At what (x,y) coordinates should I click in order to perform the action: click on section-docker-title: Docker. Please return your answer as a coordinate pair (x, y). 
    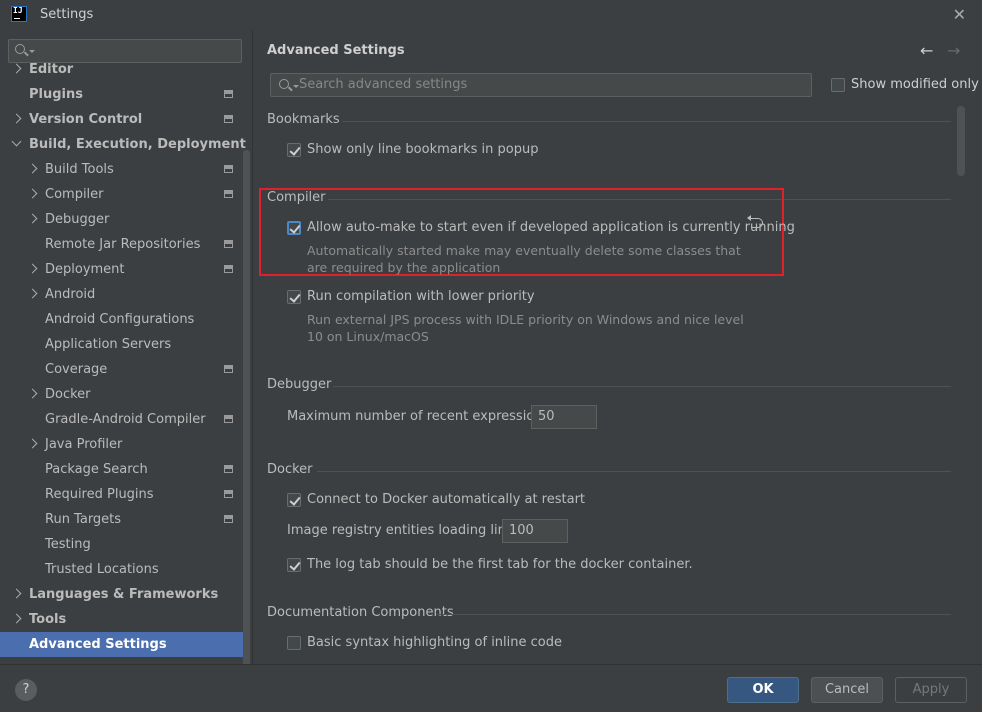
    Looking at the image, I should click on (290, 469).